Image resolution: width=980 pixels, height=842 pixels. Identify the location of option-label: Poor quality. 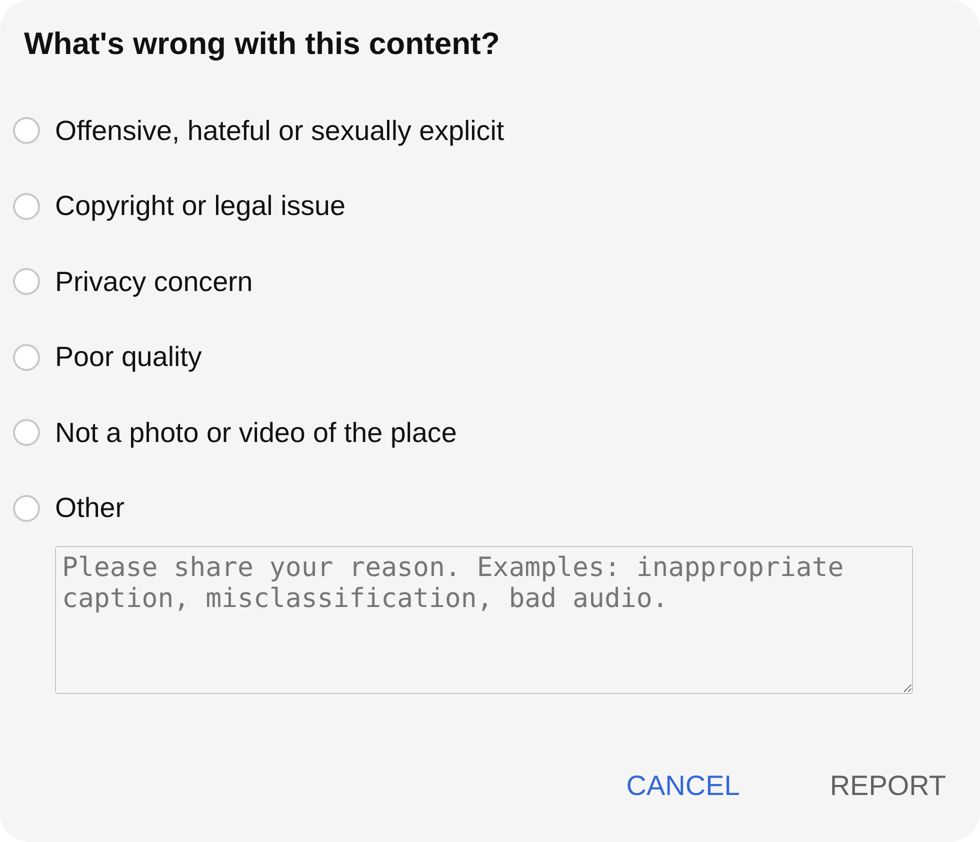
(128, 357).